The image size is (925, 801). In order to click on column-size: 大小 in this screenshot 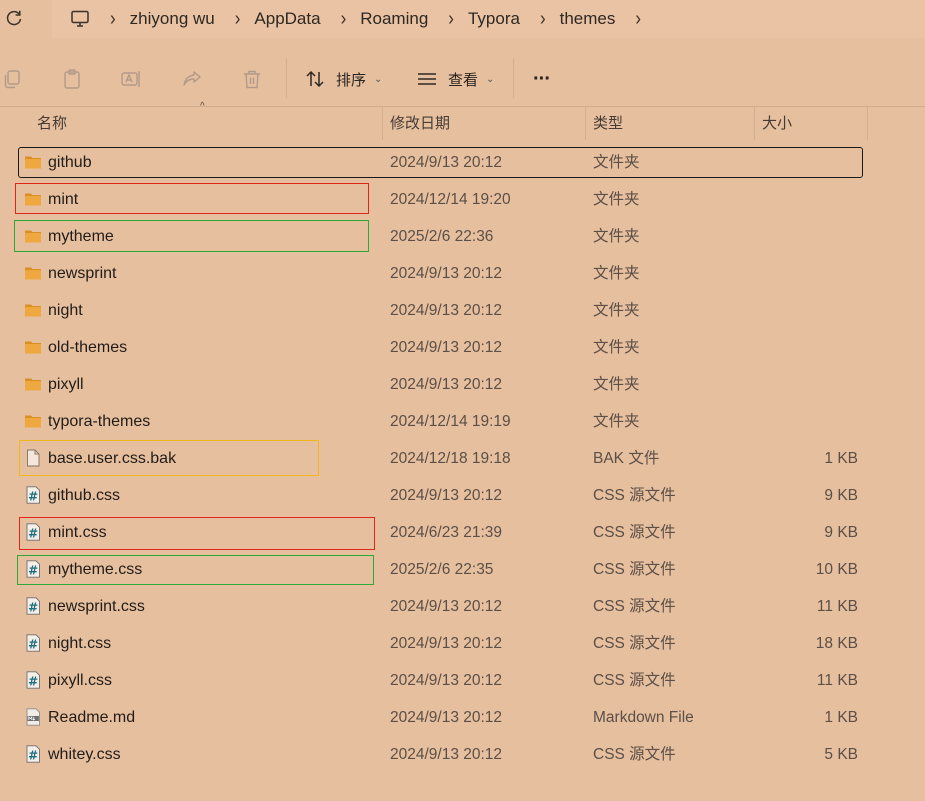, I will do `click(777, 123)`.